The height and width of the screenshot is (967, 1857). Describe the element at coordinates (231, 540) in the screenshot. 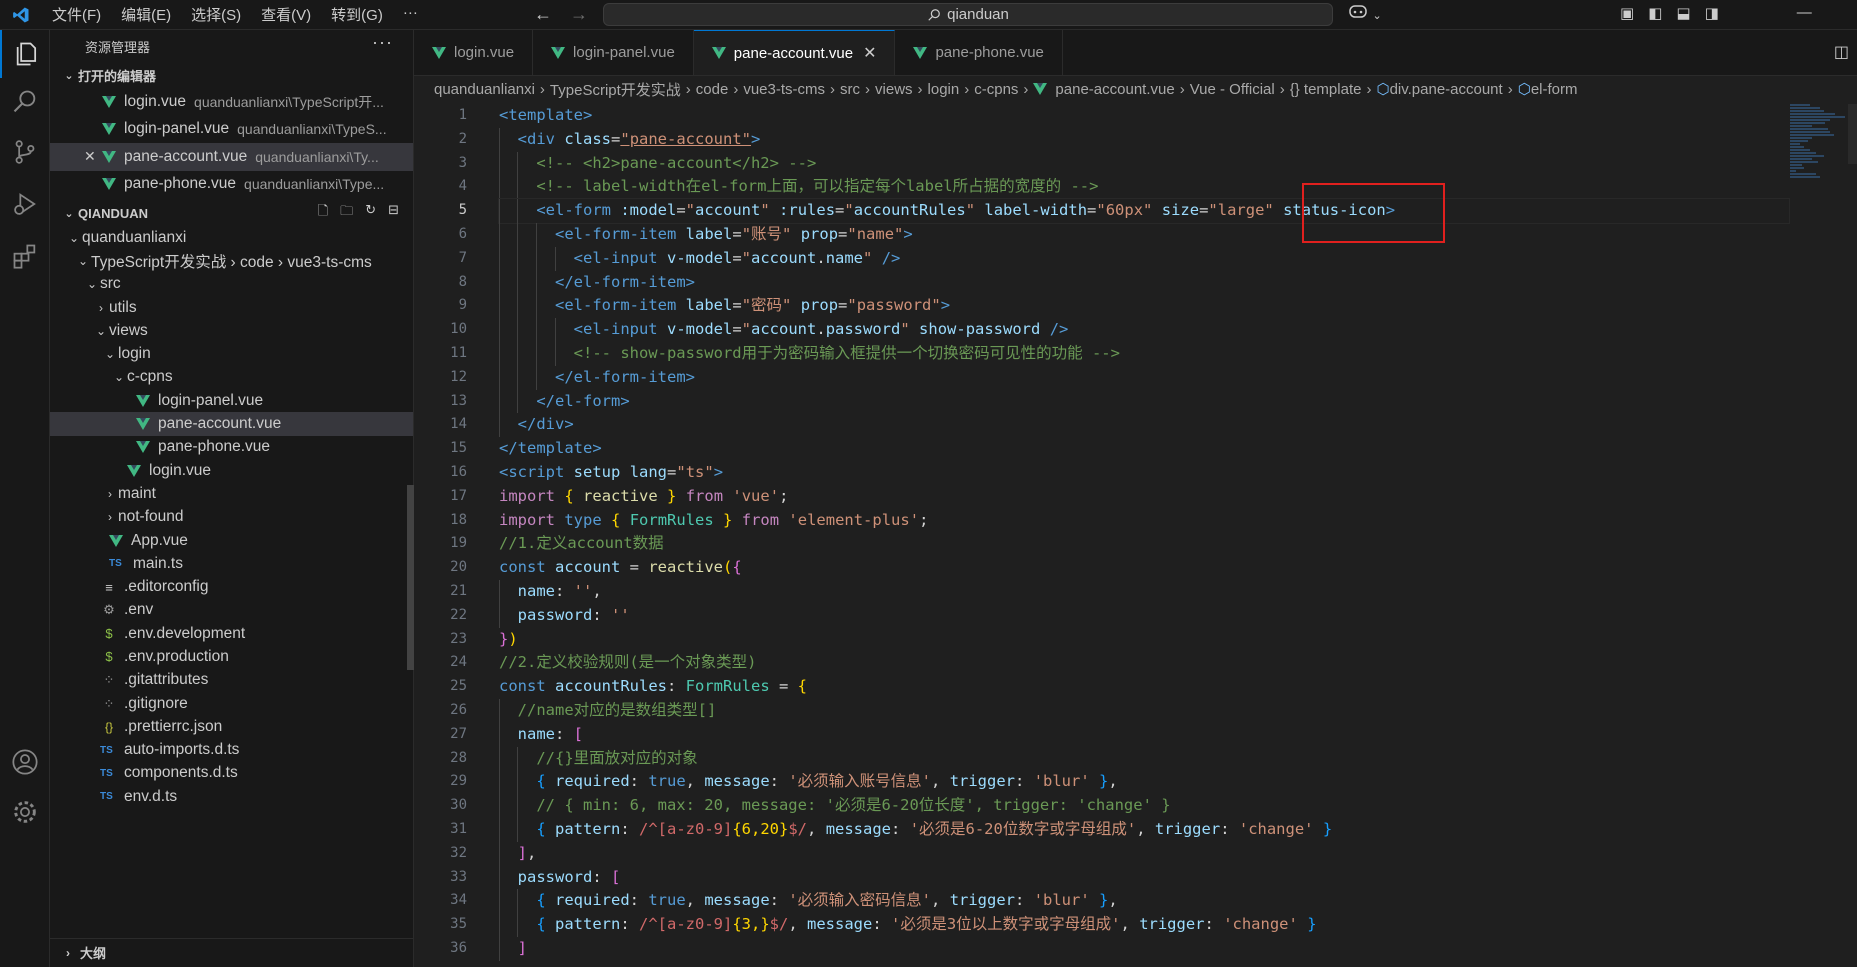

I see `tree-file: App.vue` at that location.